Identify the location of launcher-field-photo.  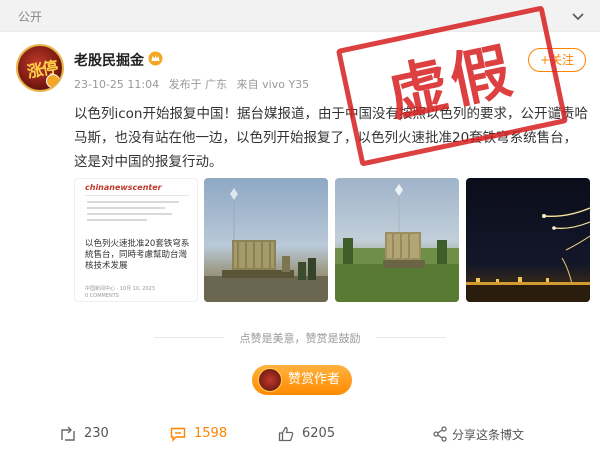
(397, 240).